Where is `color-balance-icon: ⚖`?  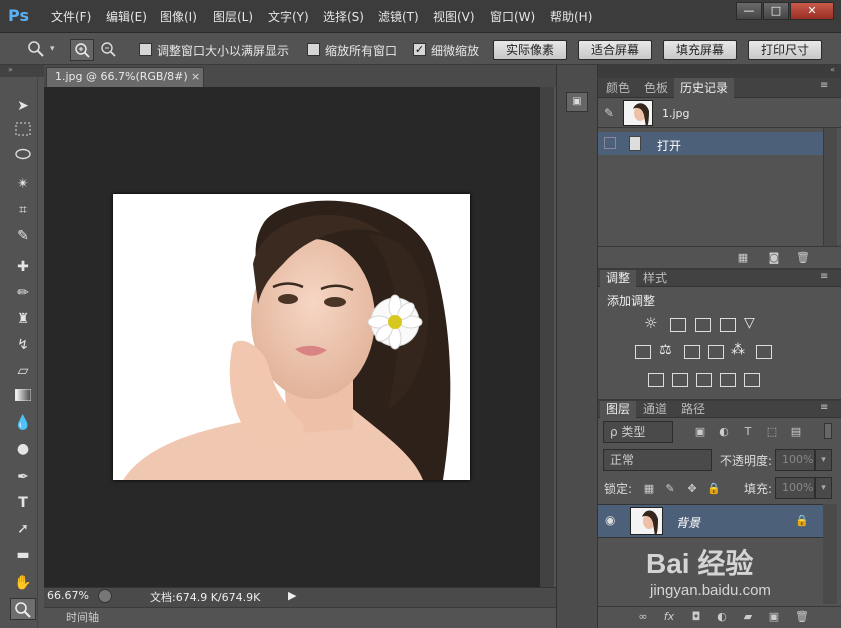
color-balance-icon: ⚖ is located at coordinates (665, 350).